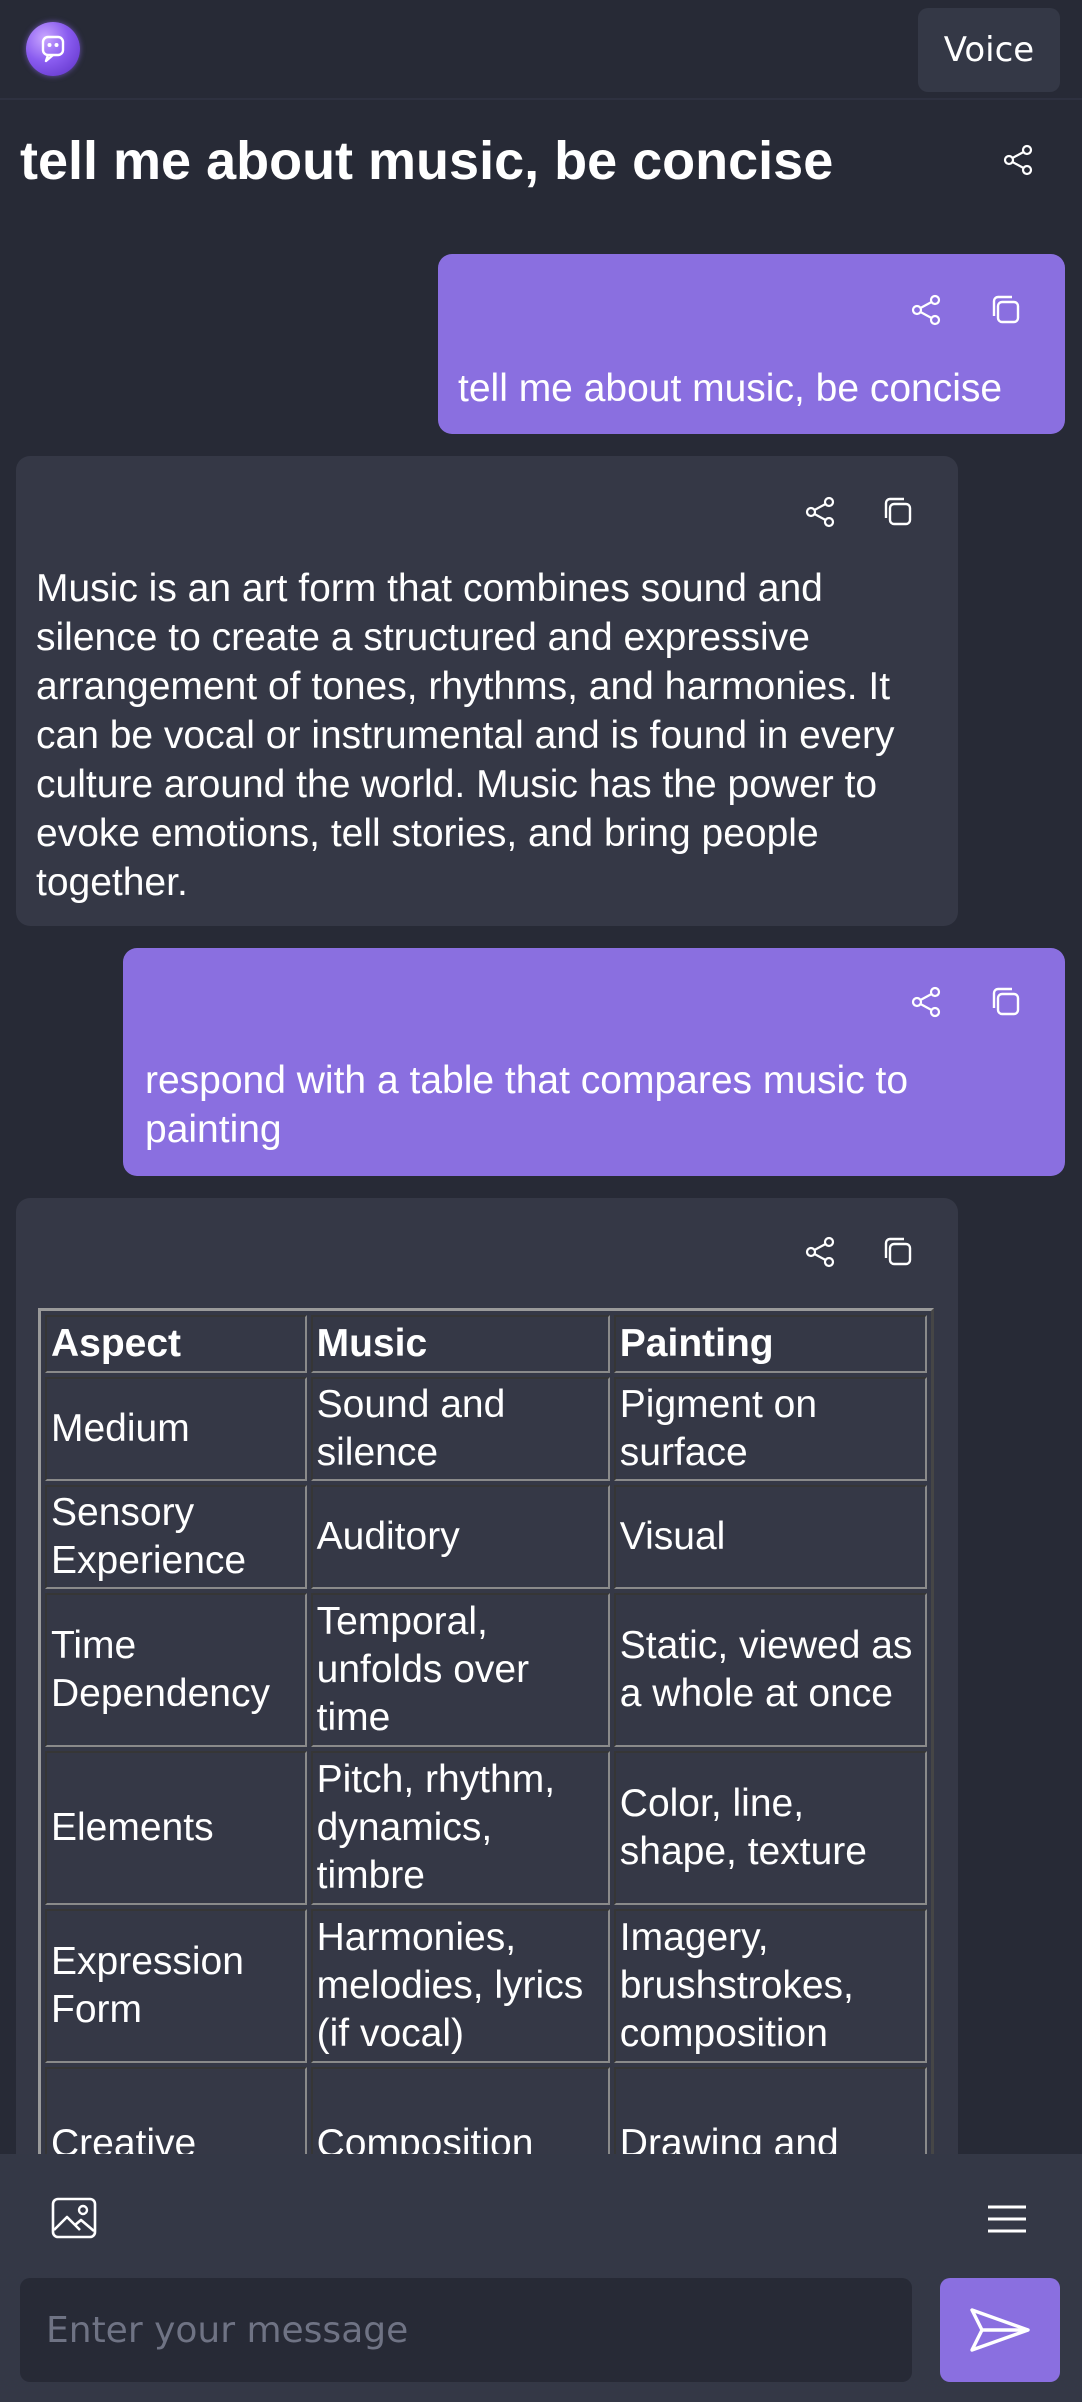  What do you see at coordinates (460, 1670) in the screenshot?
I see `table-cell: Temporal, unfolds over time` at bounding box center [460, 1670].